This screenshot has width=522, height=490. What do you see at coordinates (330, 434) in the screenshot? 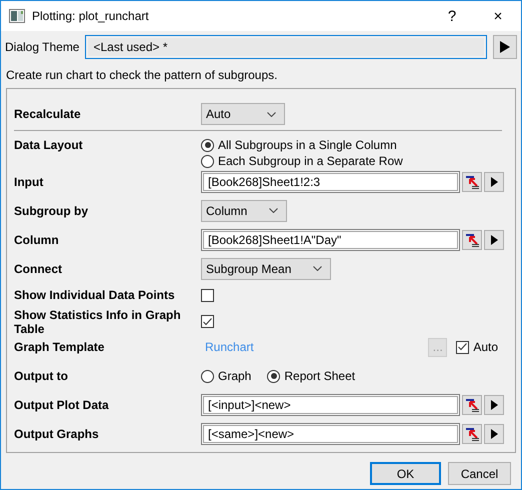
I see `range-field: [<same>]<new>` at bounding box center [330, 434].